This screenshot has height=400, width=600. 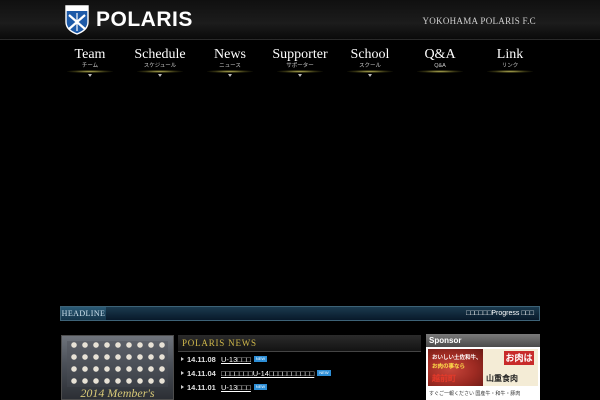 I want to click on nav-item-school: School スクール, so click(x=370, y=61).